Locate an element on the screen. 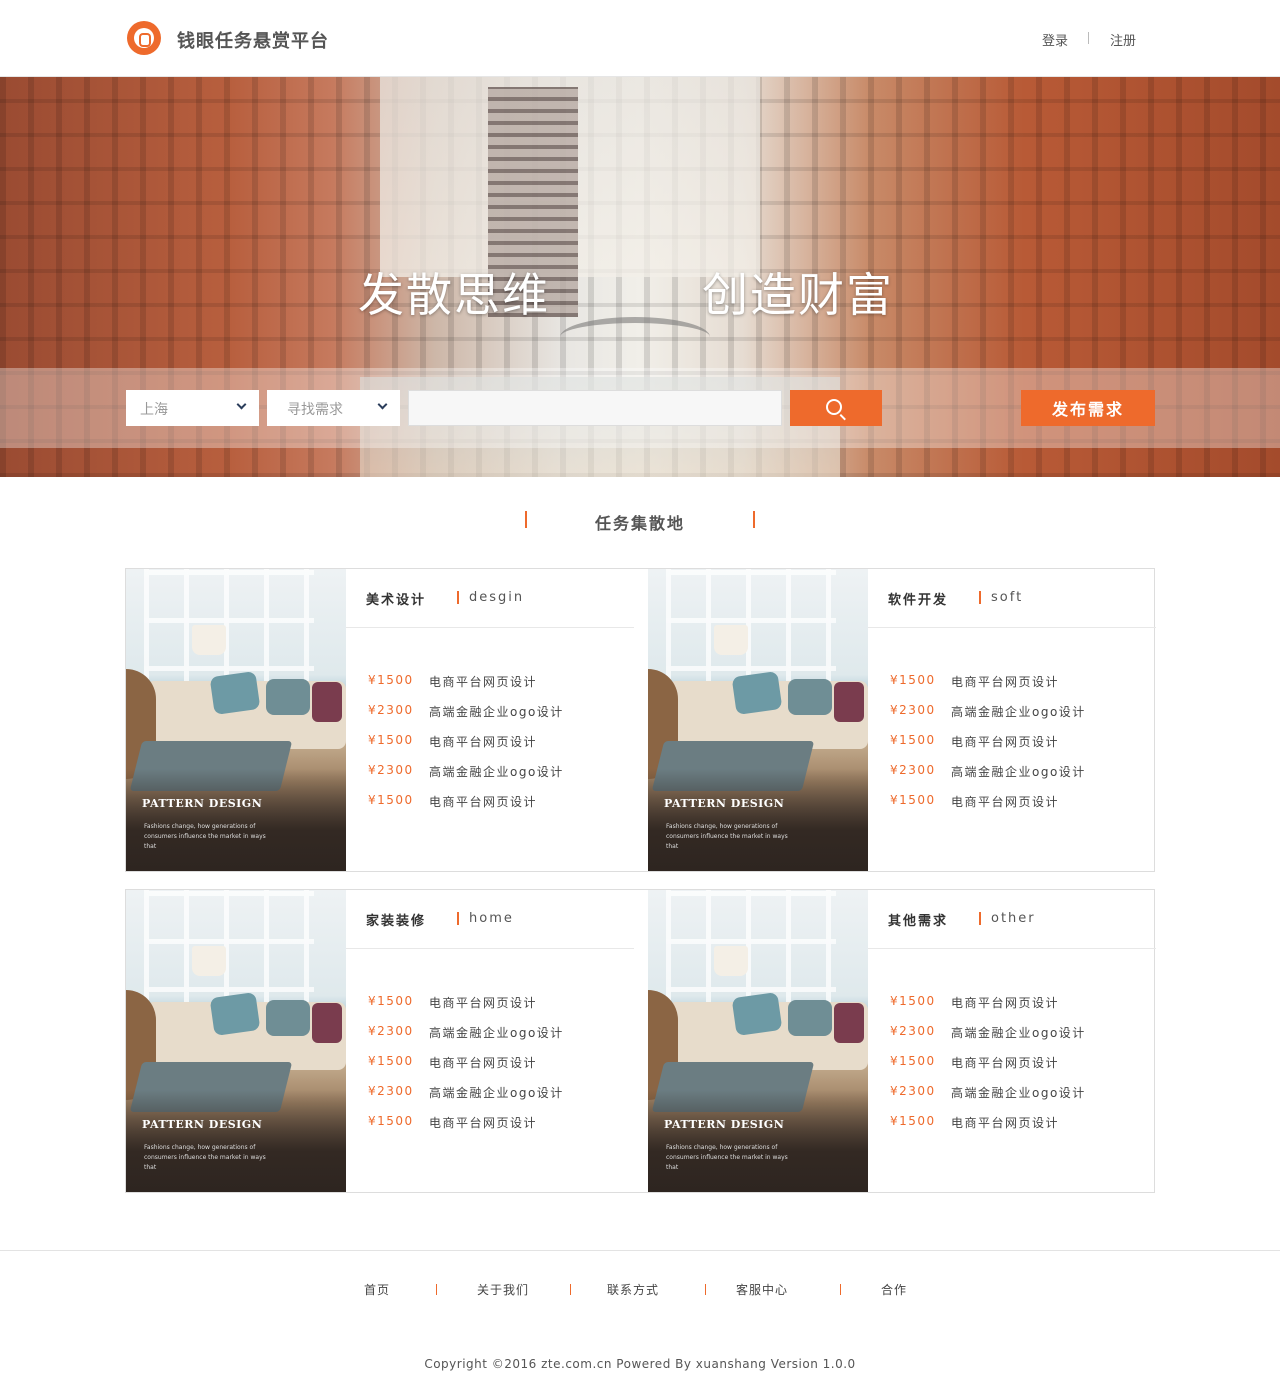 This screenshot has height=1400, width=1280. footer-link-contact: 联系方式 is located at coordinates (633, 1289).